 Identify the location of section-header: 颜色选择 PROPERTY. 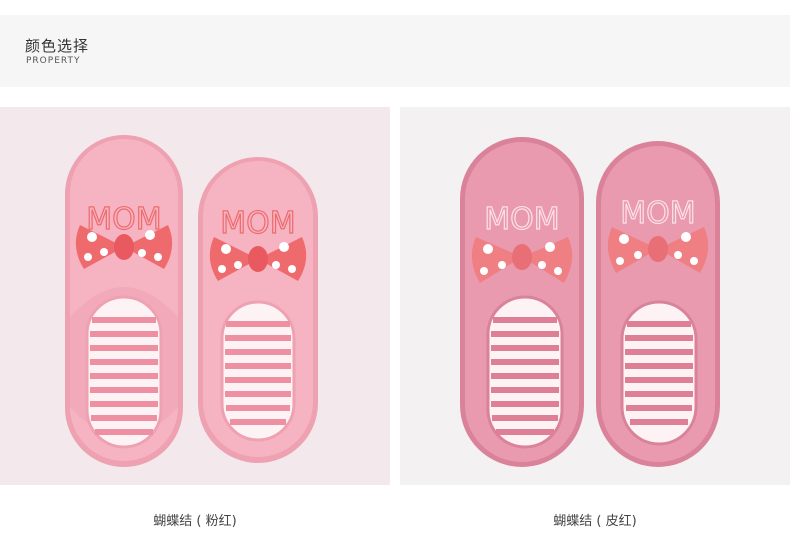
(395, 51).